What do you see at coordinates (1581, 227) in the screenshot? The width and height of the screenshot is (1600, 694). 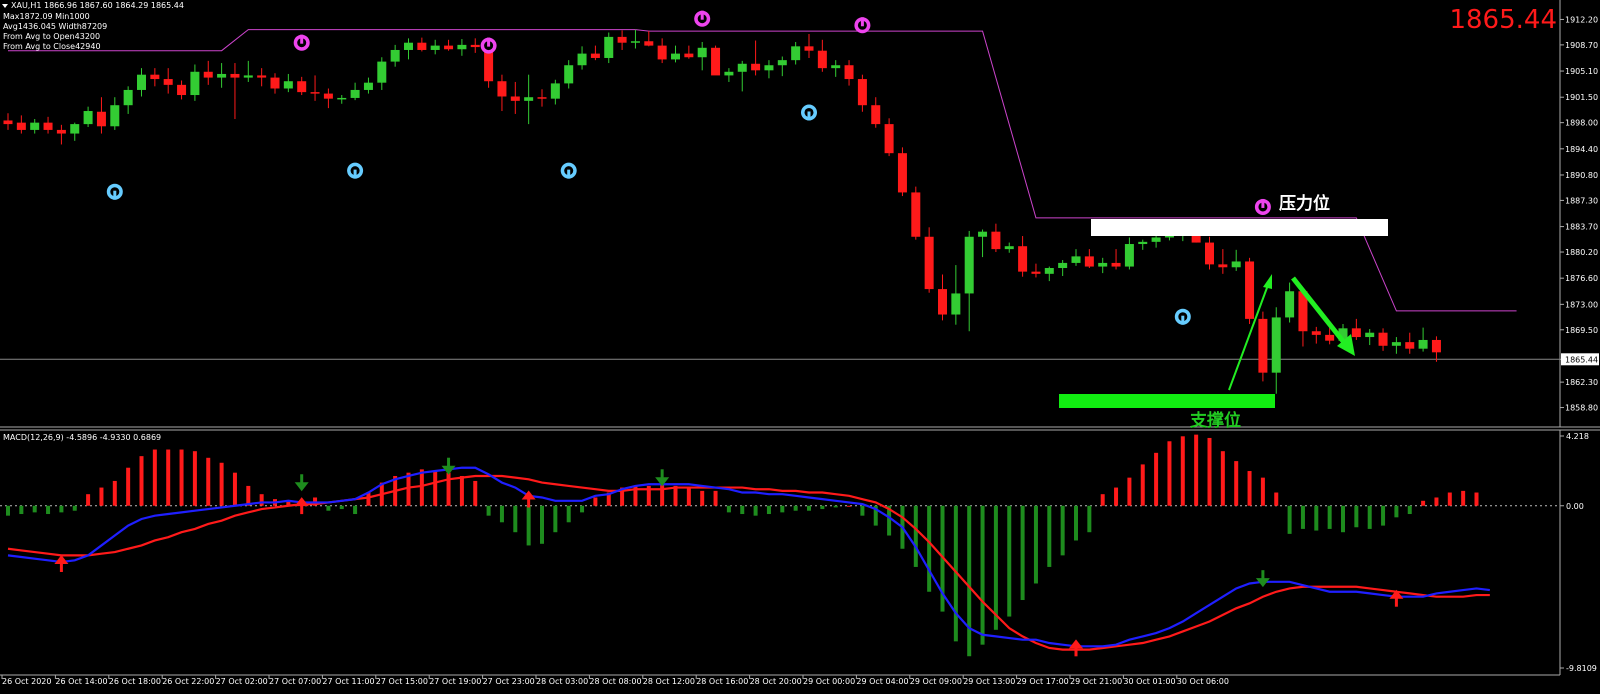 I see `price-tick-label: 1883.70` at bounding box center [1581, 227].